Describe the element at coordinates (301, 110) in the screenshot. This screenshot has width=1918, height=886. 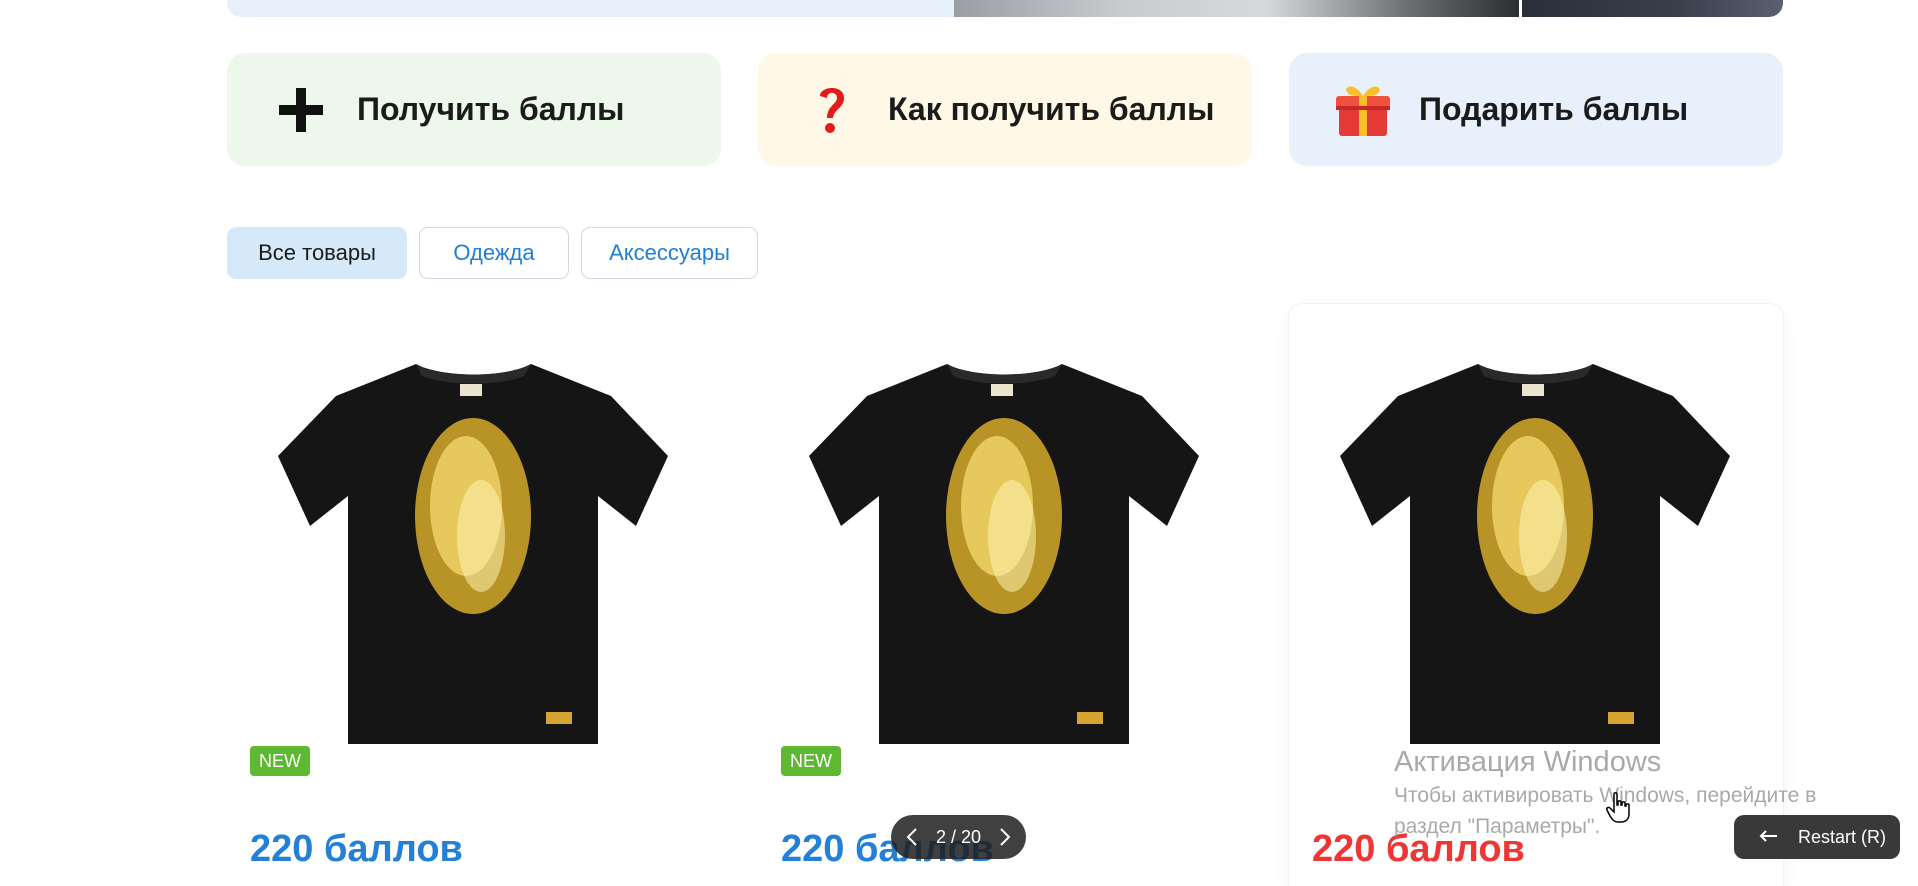
I see `plus-icon` at that location.